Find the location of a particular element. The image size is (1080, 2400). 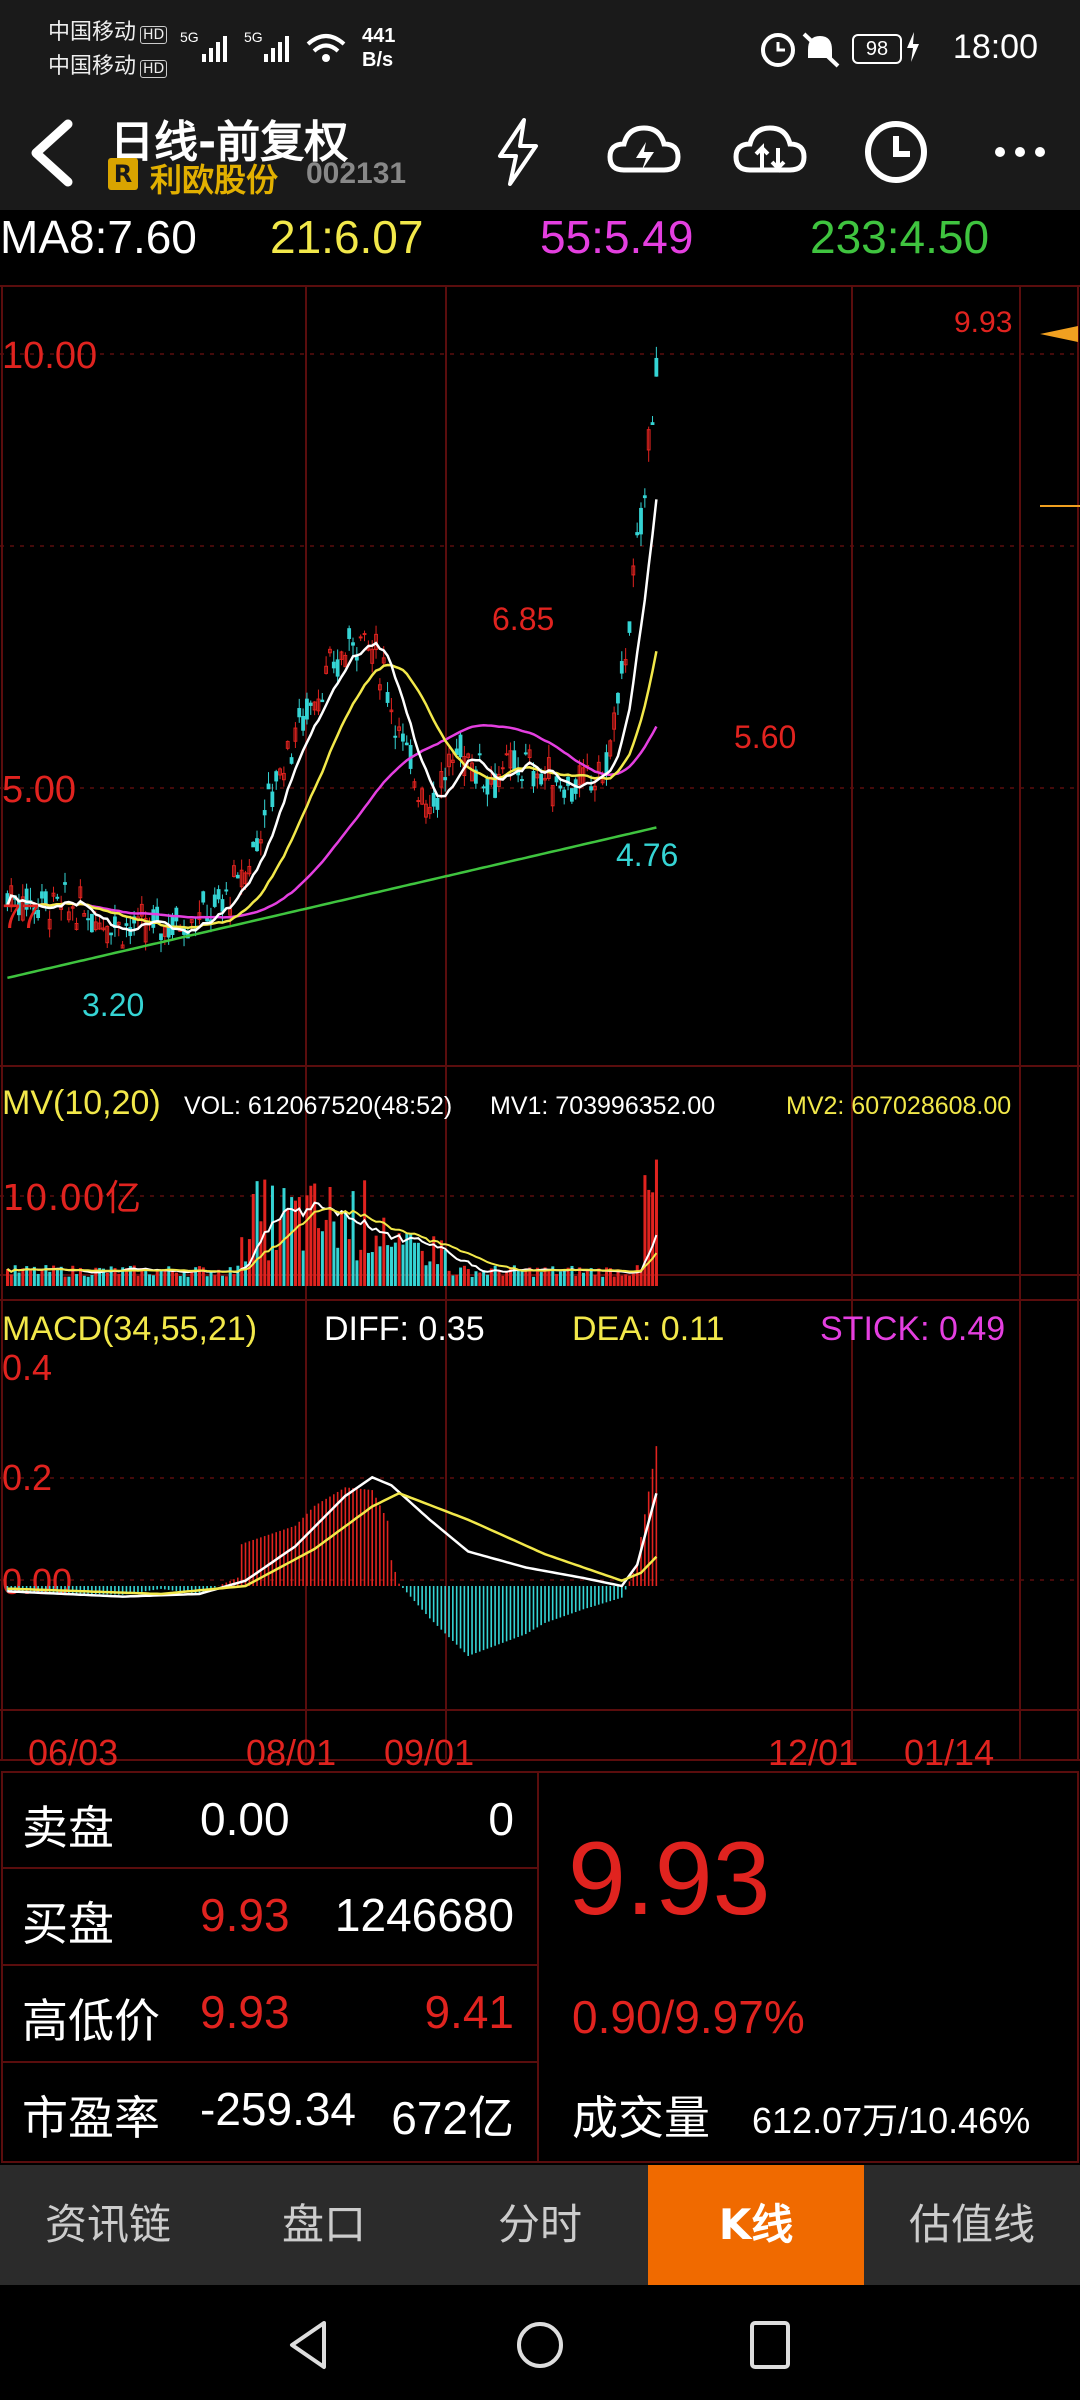

cloud-sync-icon is located at coordinates (770, 152).